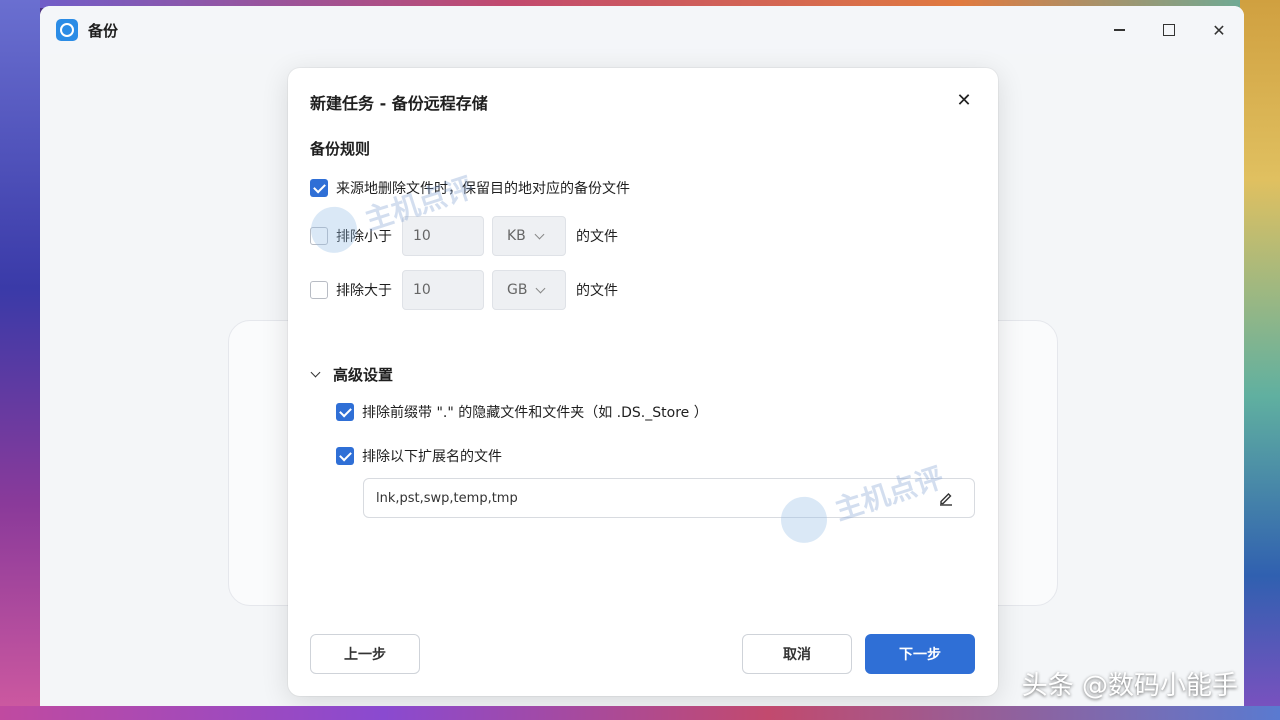  I want to click on title-bar: 备份 ✕, so click(642, 30).